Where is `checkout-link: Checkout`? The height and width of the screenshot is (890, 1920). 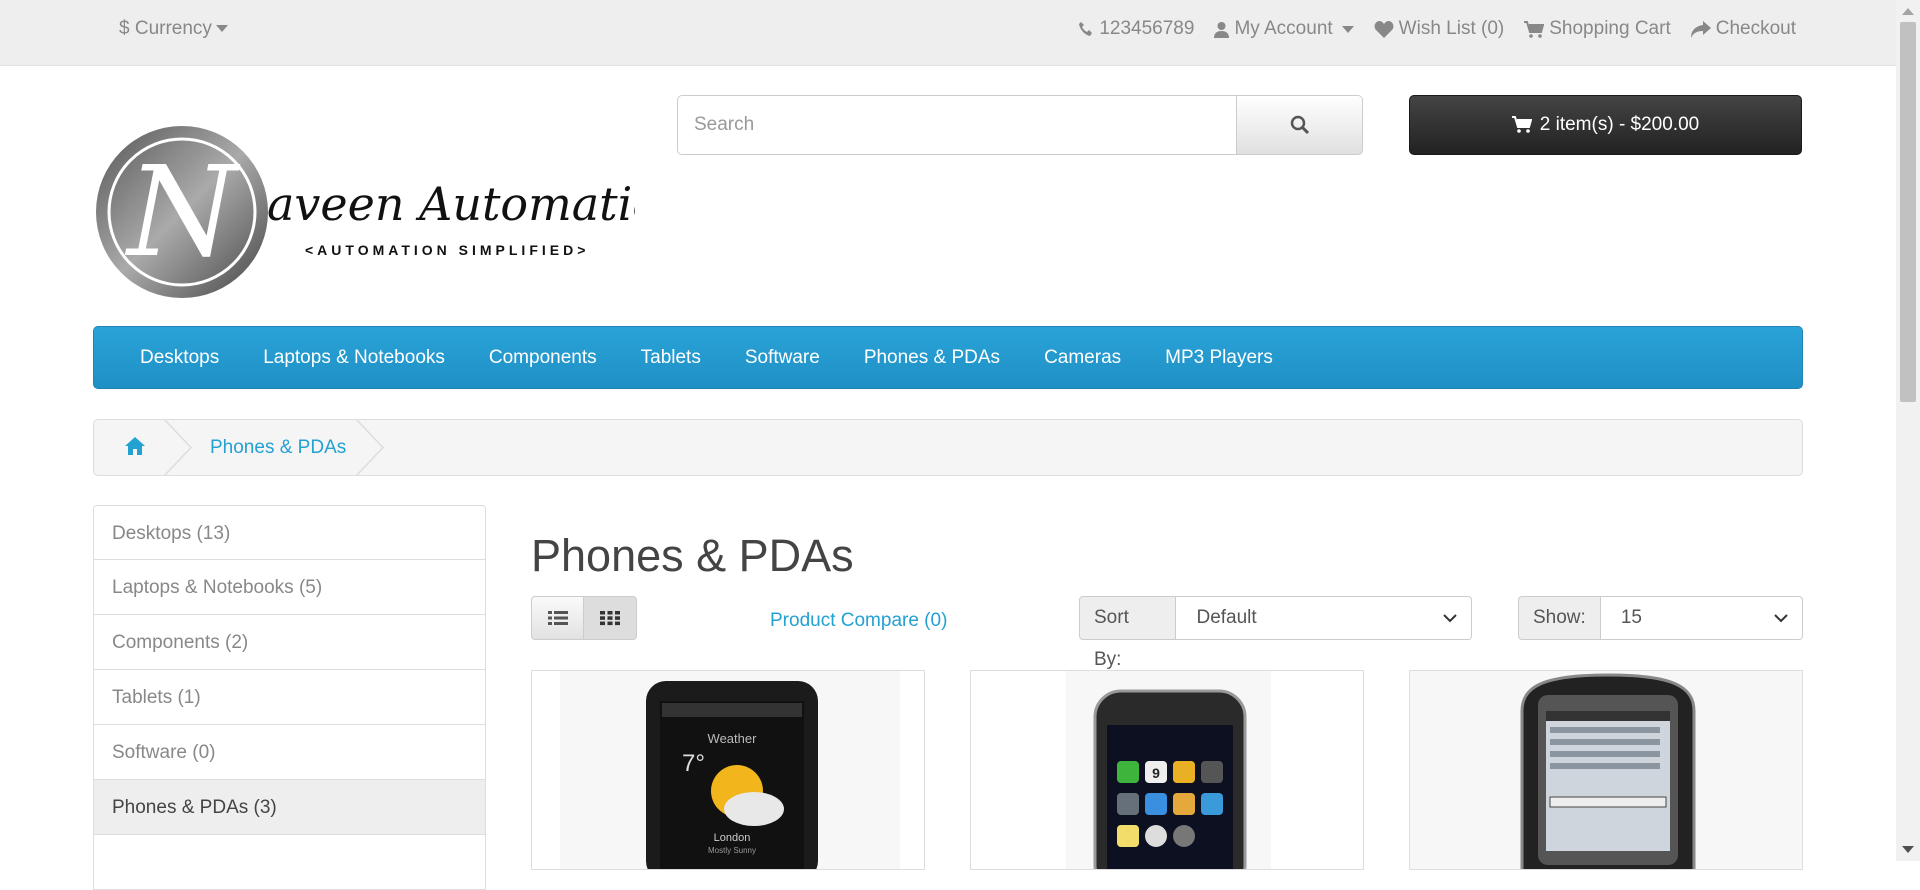
checkout-link: Checkout is located at coordinates (1743, 29).